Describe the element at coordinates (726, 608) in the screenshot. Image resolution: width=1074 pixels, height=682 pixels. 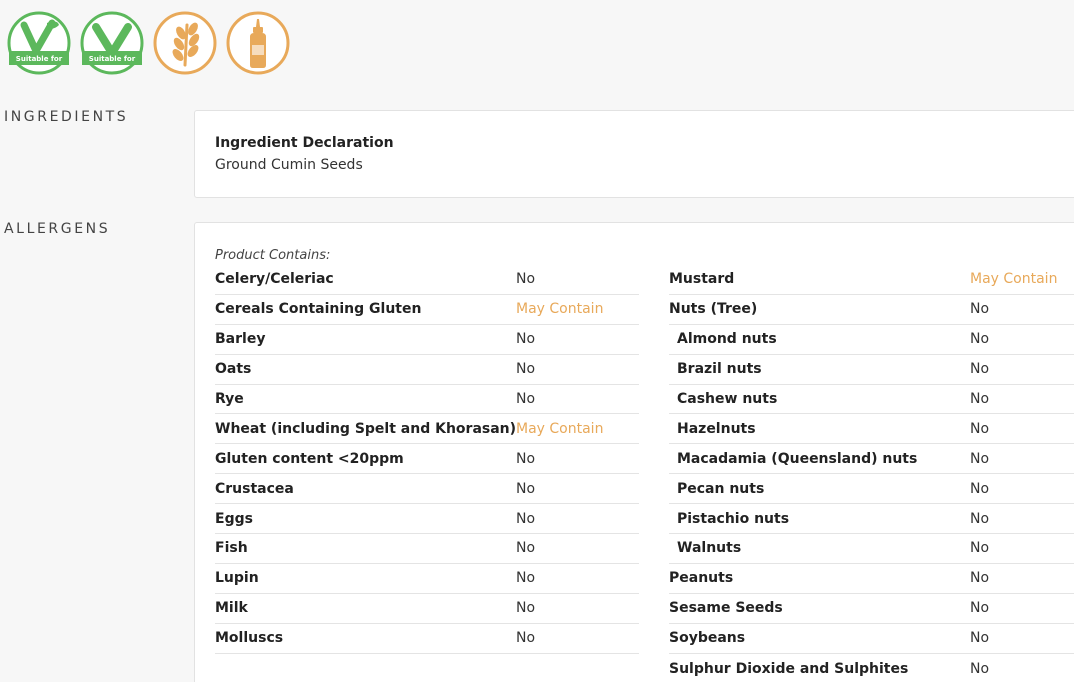
I see `allergen-name: Sesame Seeds` at that location.